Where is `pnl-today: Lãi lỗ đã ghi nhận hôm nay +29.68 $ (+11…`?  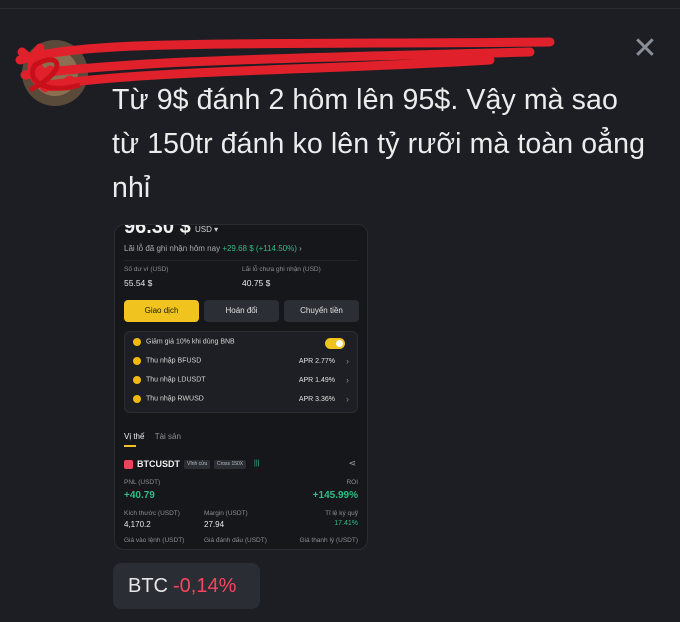 pnl-today: Lãi lỗ đã ghi nhận hôm nay +29.68 $ (+11… is located at coordinates (213, 248).